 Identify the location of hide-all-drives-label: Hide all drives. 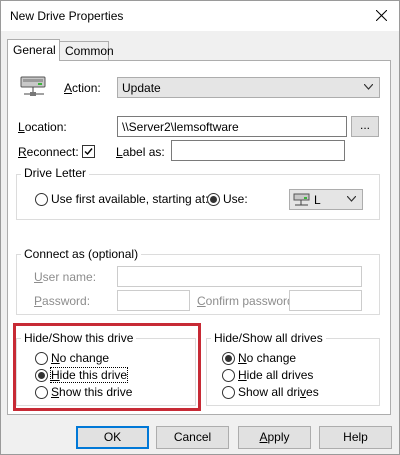
(276, 375).